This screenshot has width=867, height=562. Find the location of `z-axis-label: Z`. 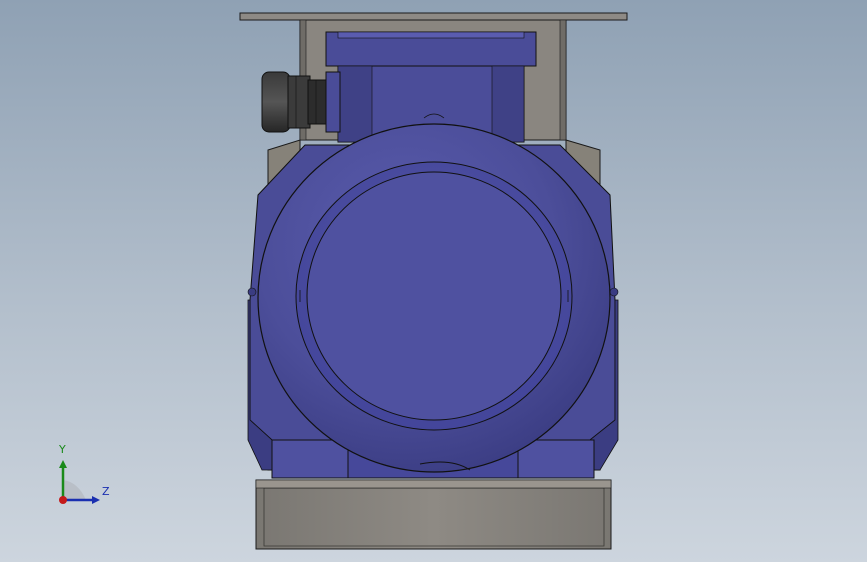

z-axis-label: Z is located at coordinates (106, 491).